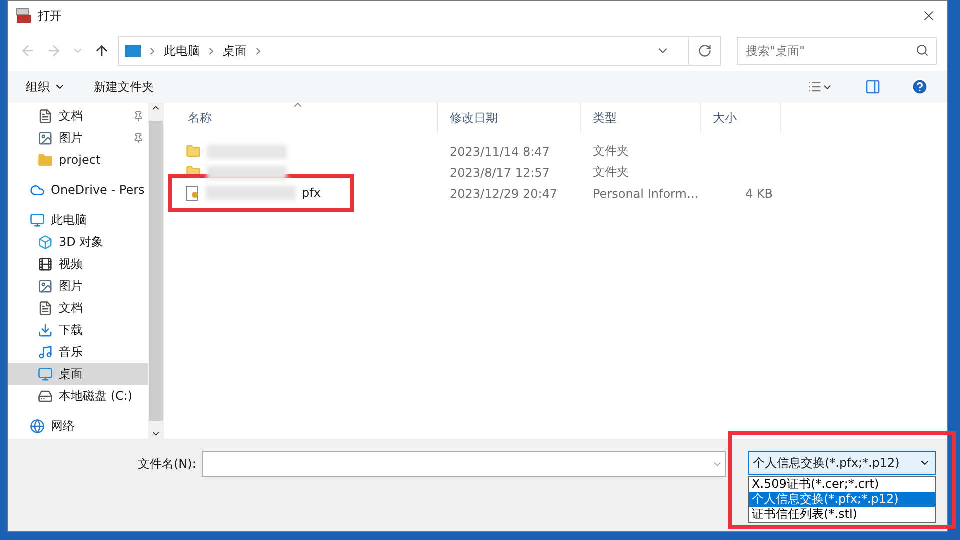 The width and height of the screenshot is (960, 540). I want to click on filetype-option: 个人信息交换(*.pfx;*.p12), so click(842, 499).